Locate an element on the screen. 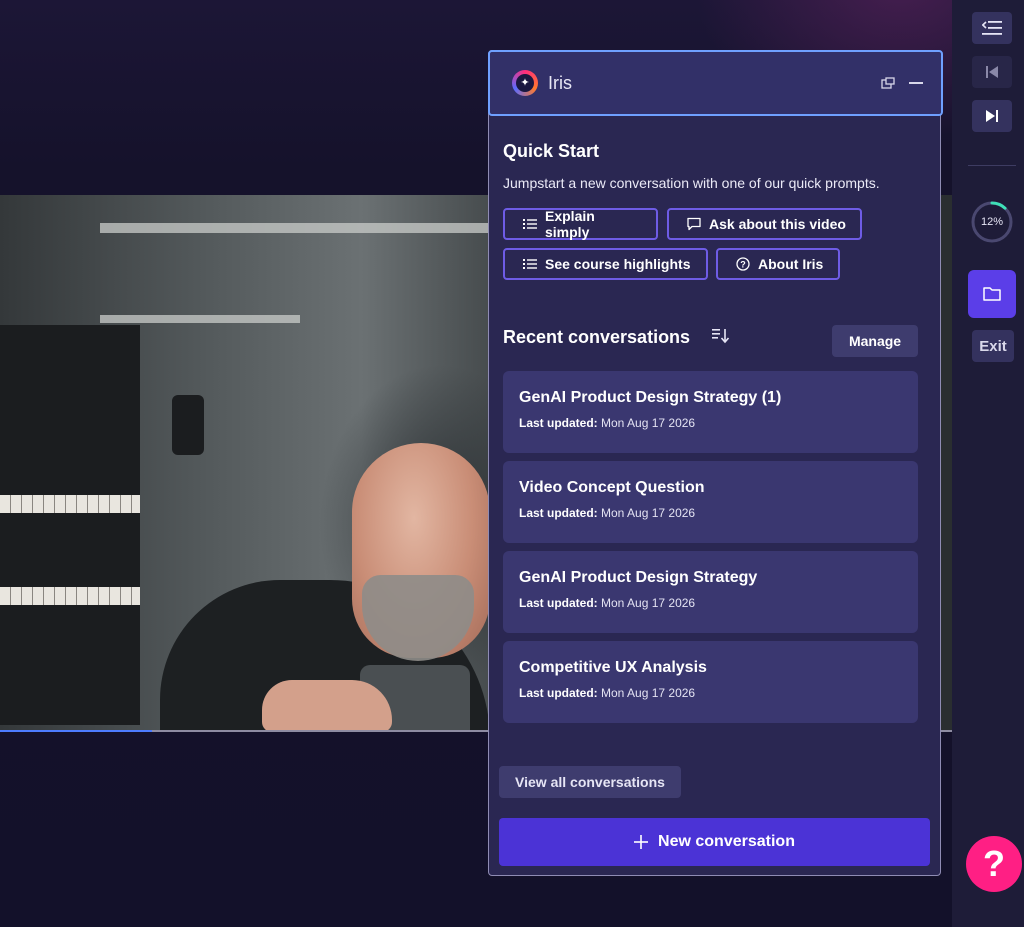  prompt-ask-about-video: Ask about this video is located at coordinates (764, 224).